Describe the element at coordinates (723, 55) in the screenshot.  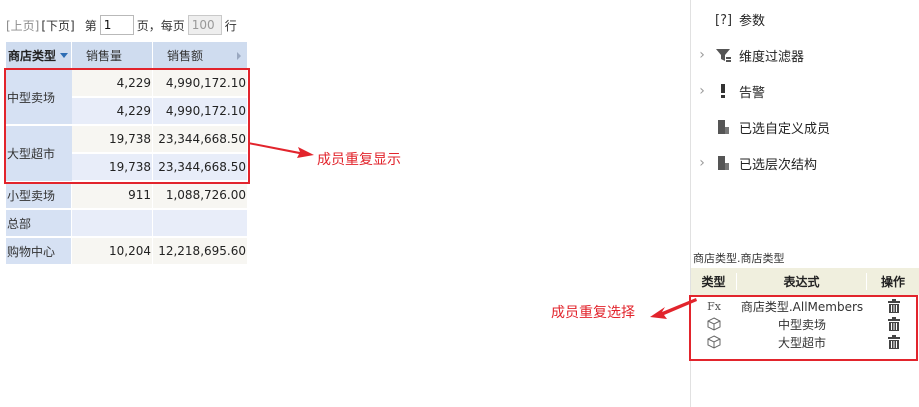
I see `filter-icon` at that location.